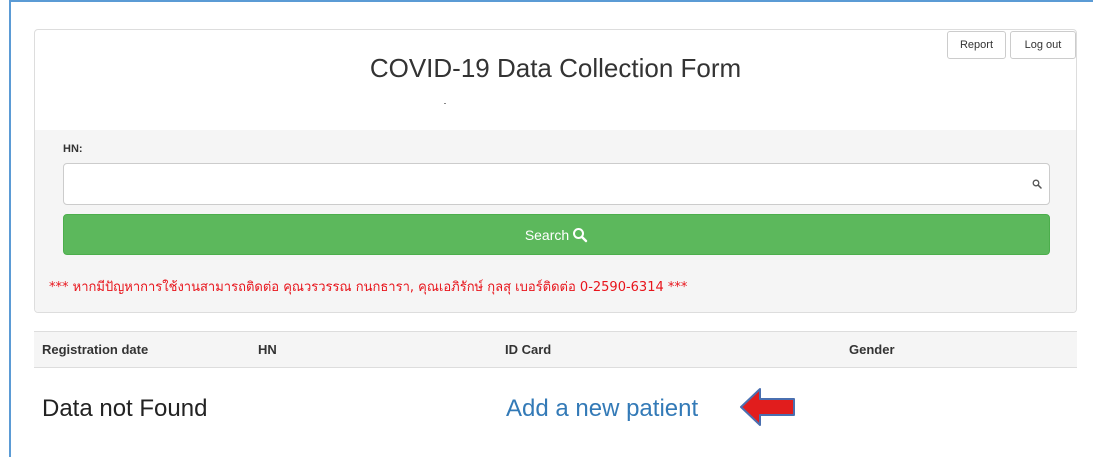  Describe the element at coordinates (976, 45) in the screenshot. I see `report-button: Report` at that location.